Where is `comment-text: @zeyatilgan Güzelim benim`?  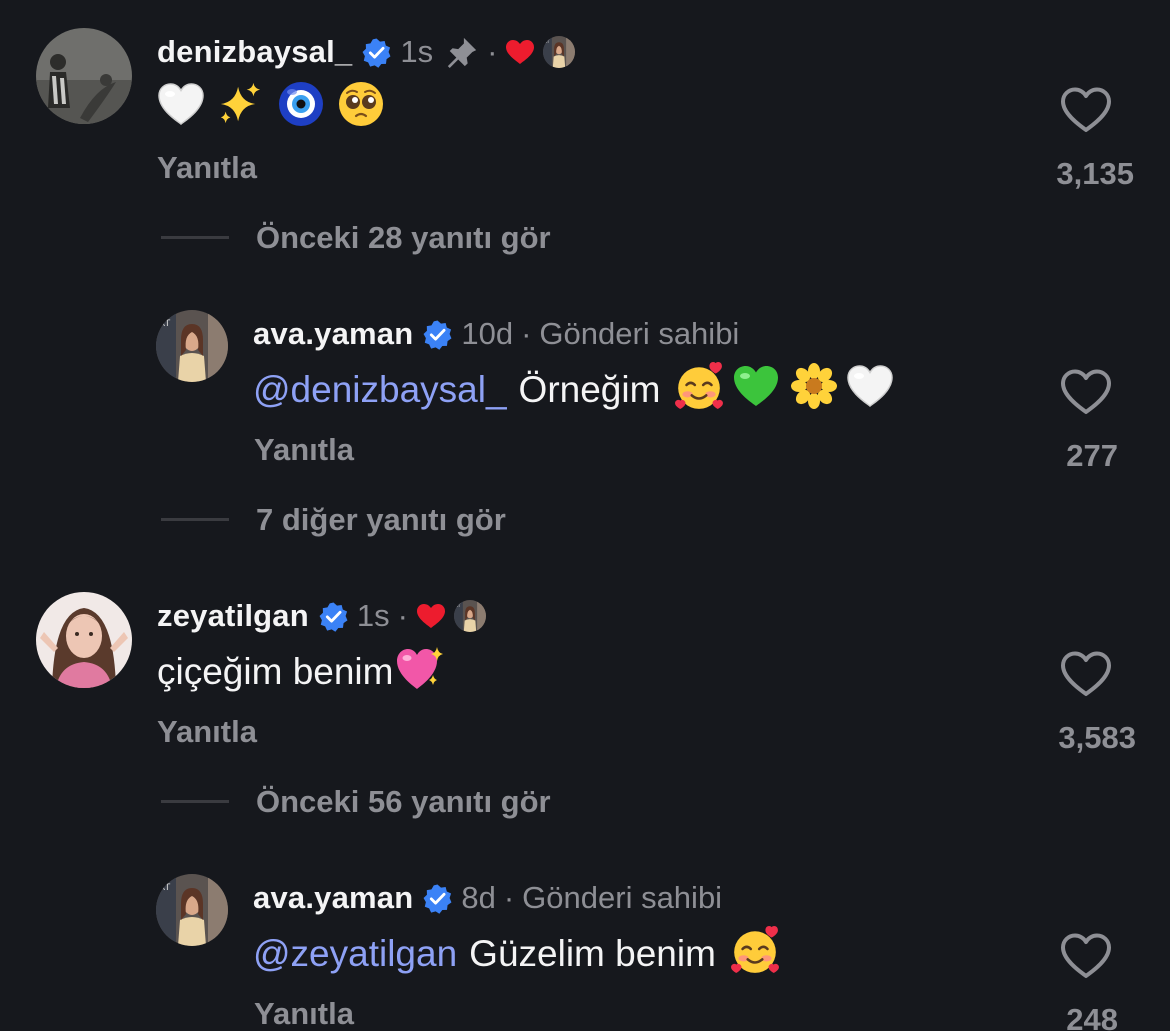 comment-text: @zeyatilgan Güzelim benim is located at coordinates (516, 954).